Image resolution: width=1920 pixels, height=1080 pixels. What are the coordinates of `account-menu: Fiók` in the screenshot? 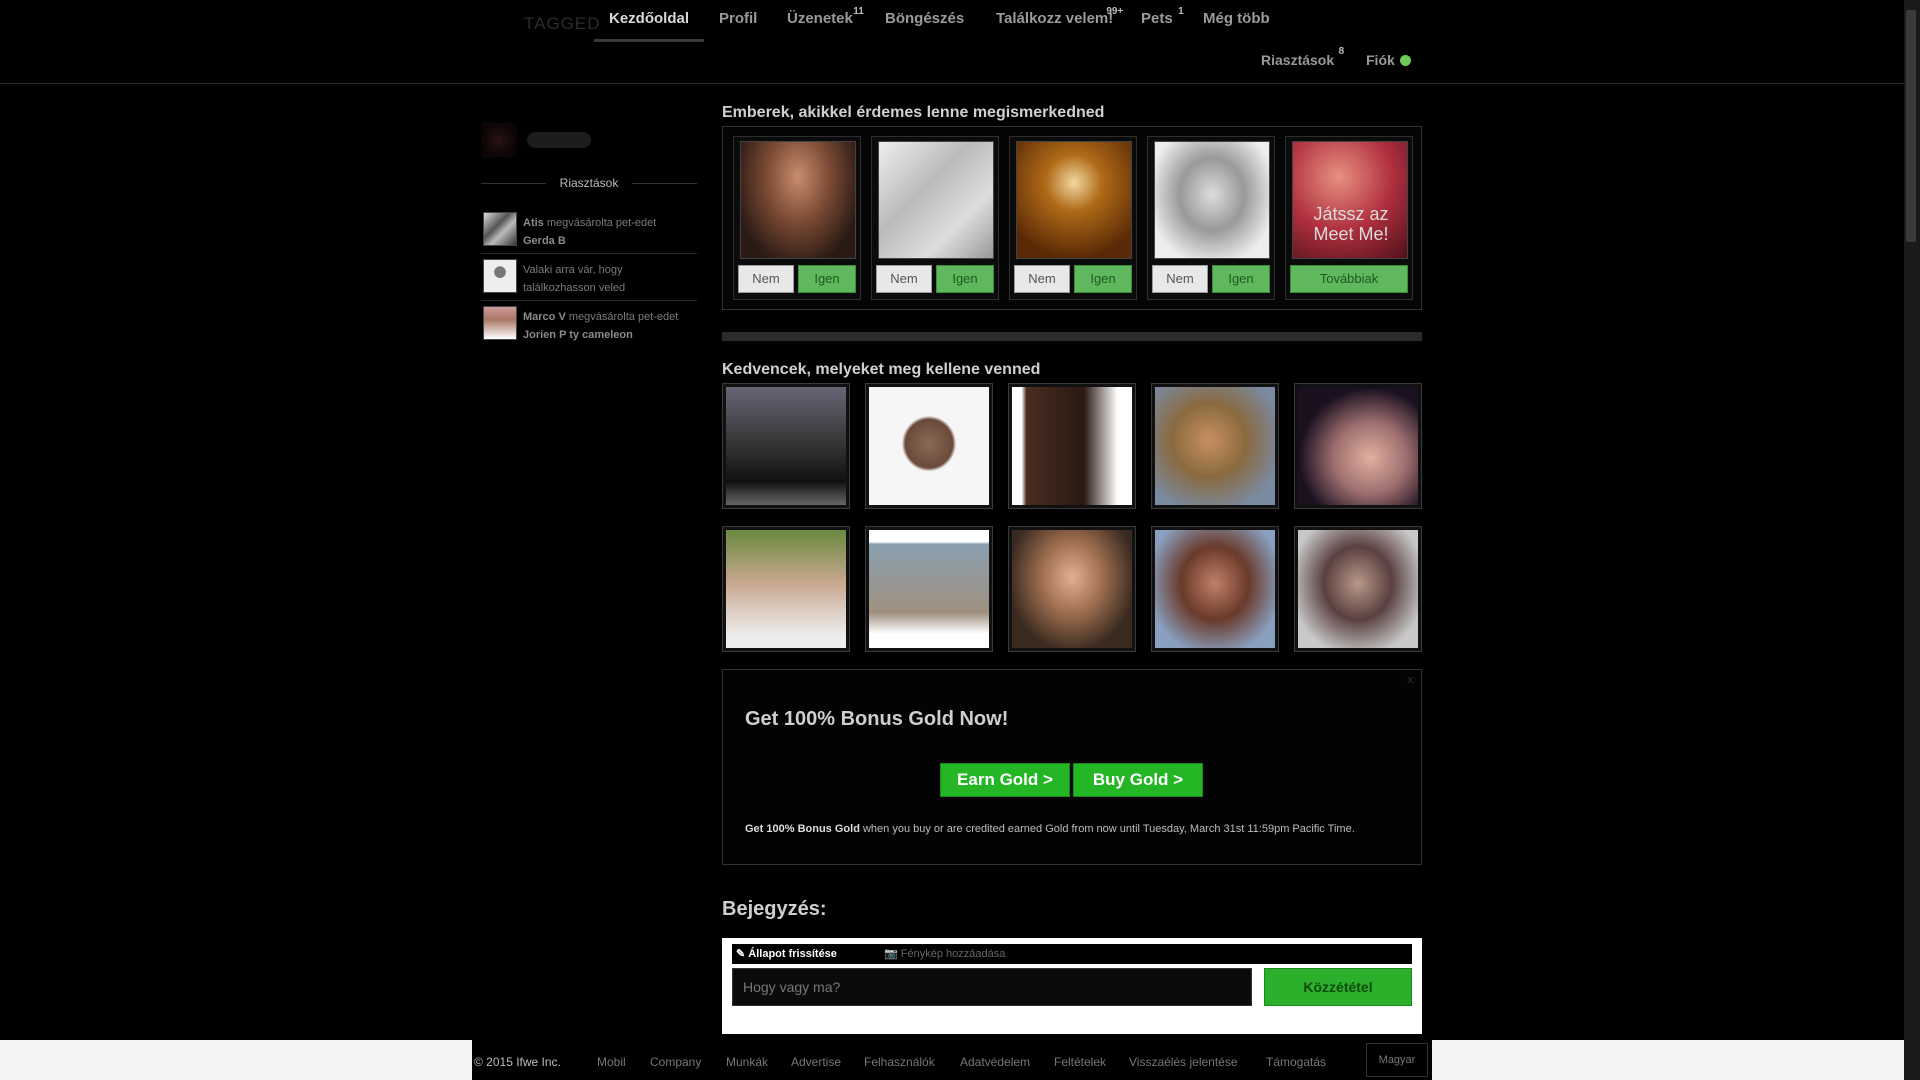 It's located at (1388, 60).